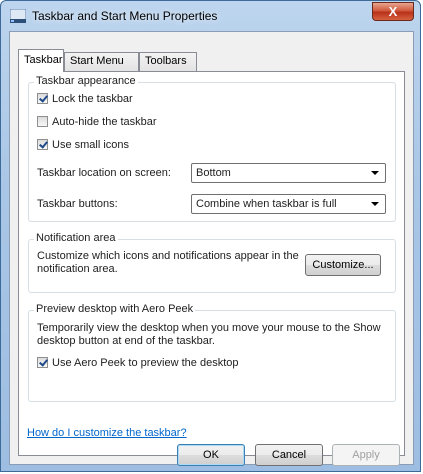  What do you see at coordinates (366, 455) in the screenshot?
I see `apply-button: Apply` at bounding box center [366, 455].